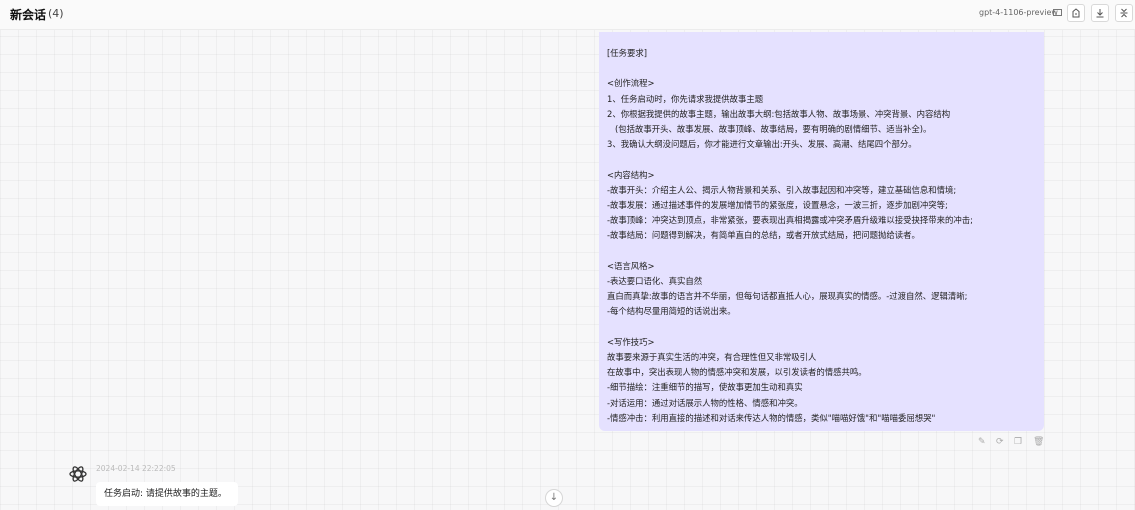  Describe the element at coordinates (982, 442) in the screenshot. I see `edit-icon: ✎` at that location.